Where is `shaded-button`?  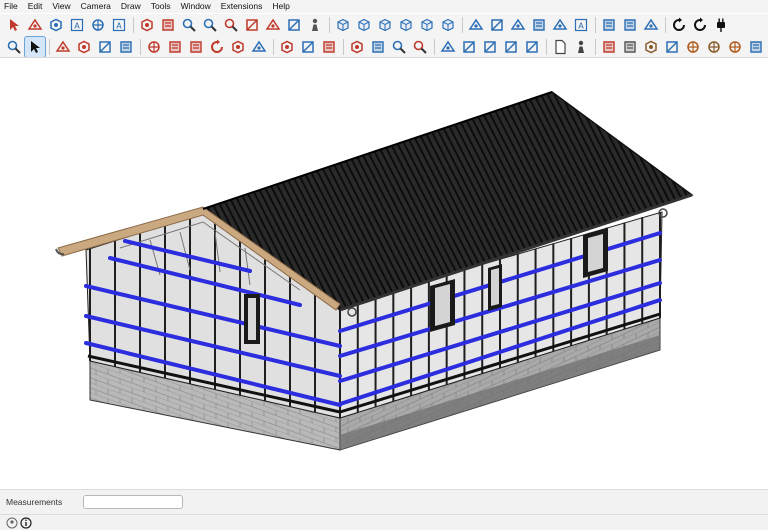
shaded-button is located at coordinates (560, 25).